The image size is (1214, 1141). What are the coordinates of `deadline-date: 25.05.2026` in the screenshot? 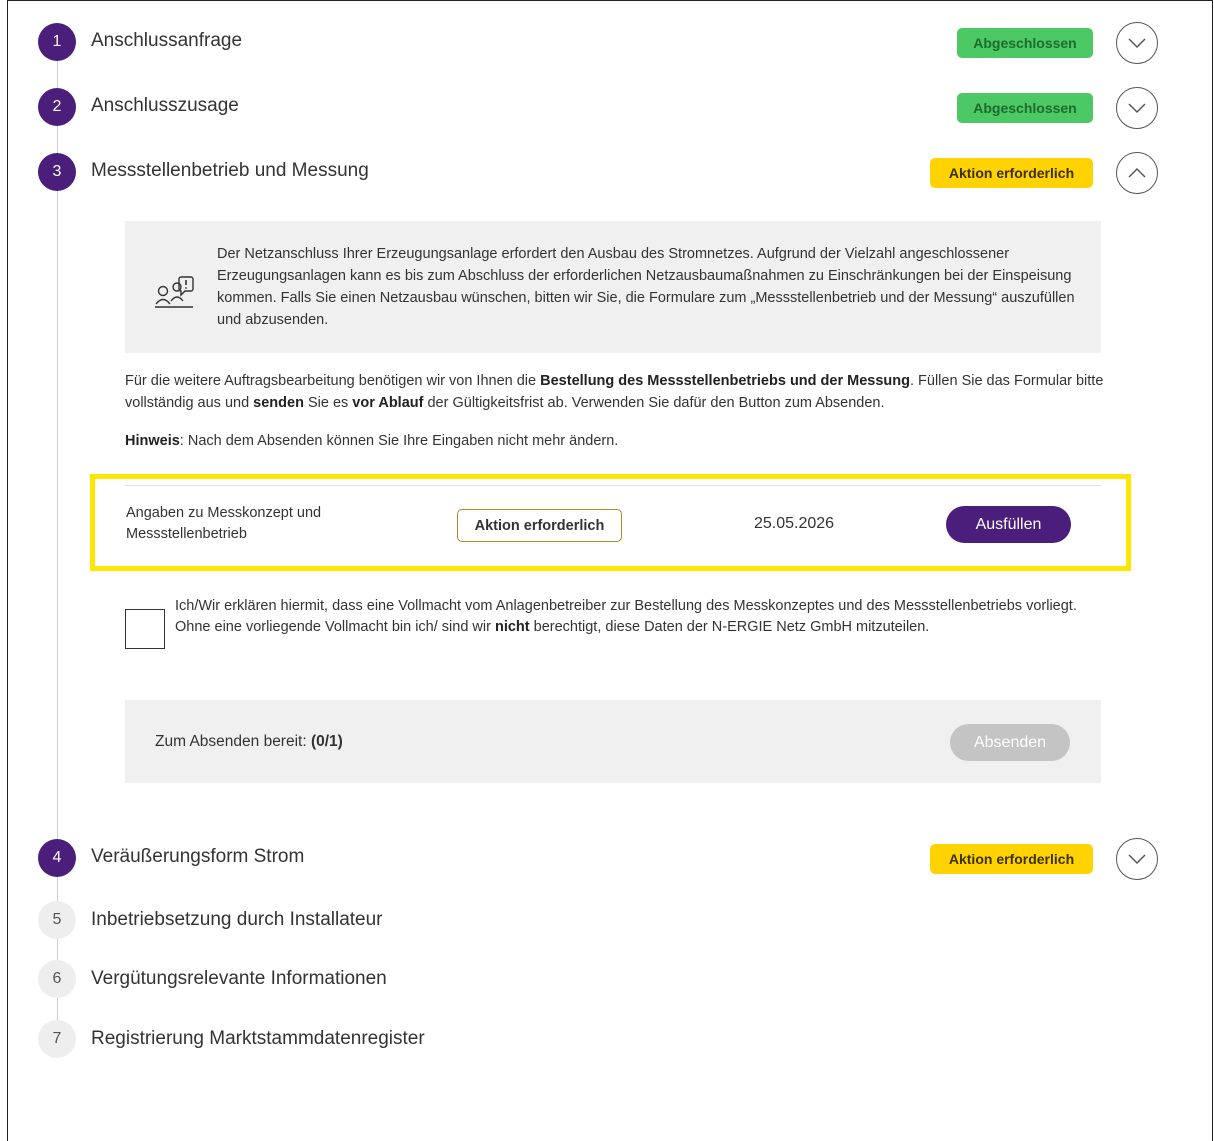 It's located at (794, 523).